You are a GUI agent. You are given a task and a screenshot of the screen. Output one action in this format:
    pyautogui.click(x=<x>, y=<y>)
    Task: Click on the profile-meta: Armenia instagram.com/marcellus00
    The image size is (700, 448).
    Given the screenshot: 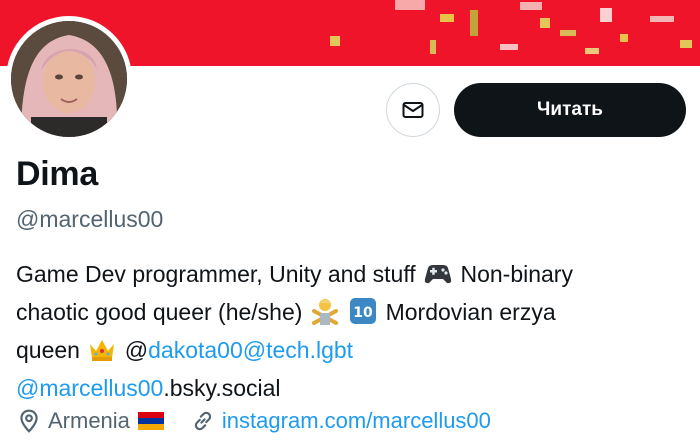 What is the action you would take?
    pyautogui.click(x=253, y=421)
    